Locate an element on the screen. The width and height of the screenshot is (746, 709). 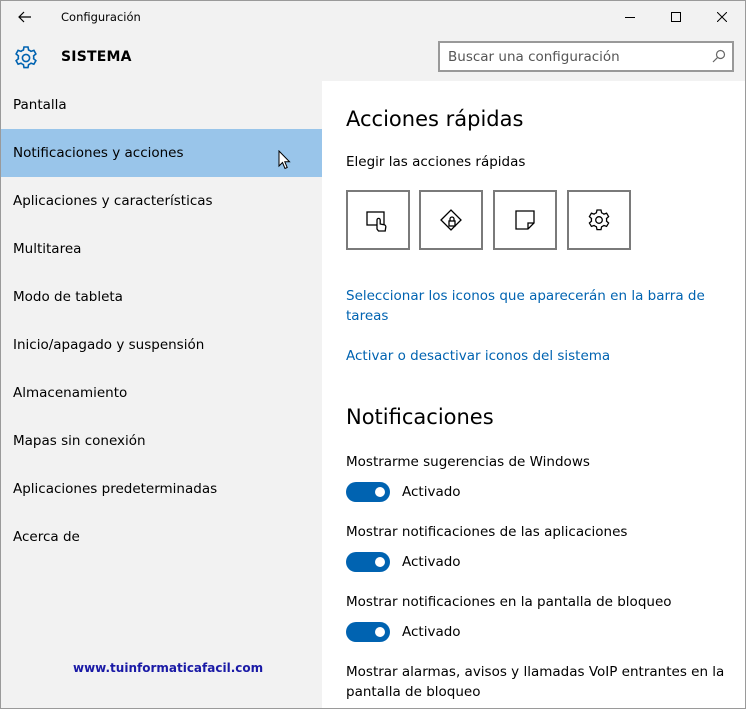
sidebar-item-label: Inicio/apagado y suspensión is located at coordinates (109, 345).